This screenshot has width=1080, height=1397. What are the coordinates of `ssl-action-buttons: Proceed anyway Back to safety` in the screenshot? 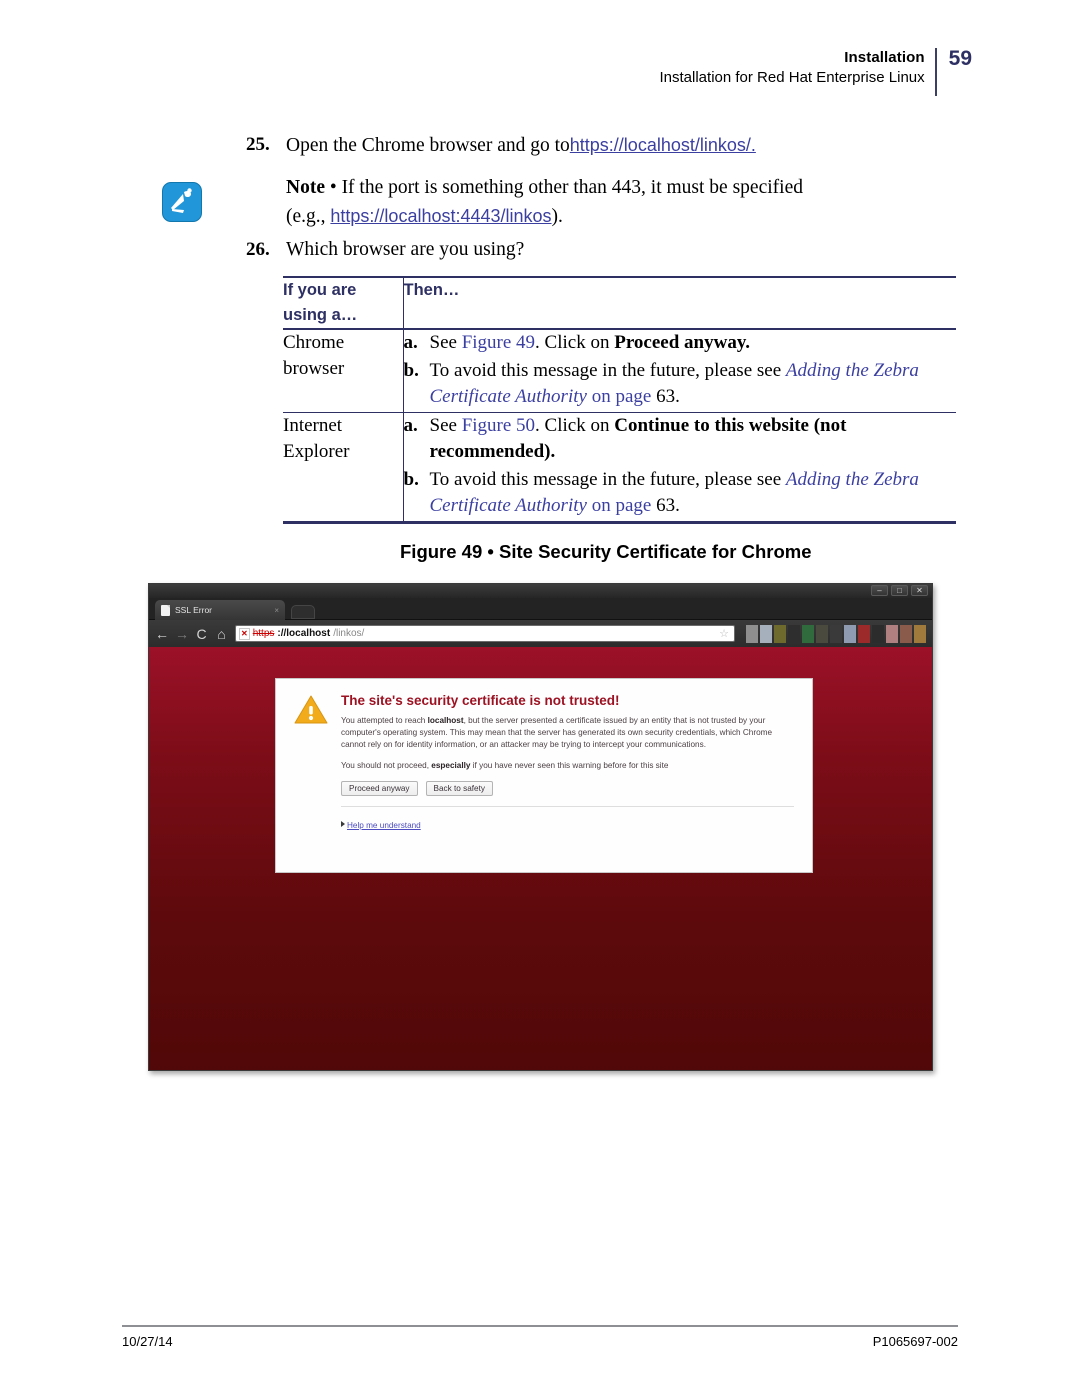 It's located at (567, 788).